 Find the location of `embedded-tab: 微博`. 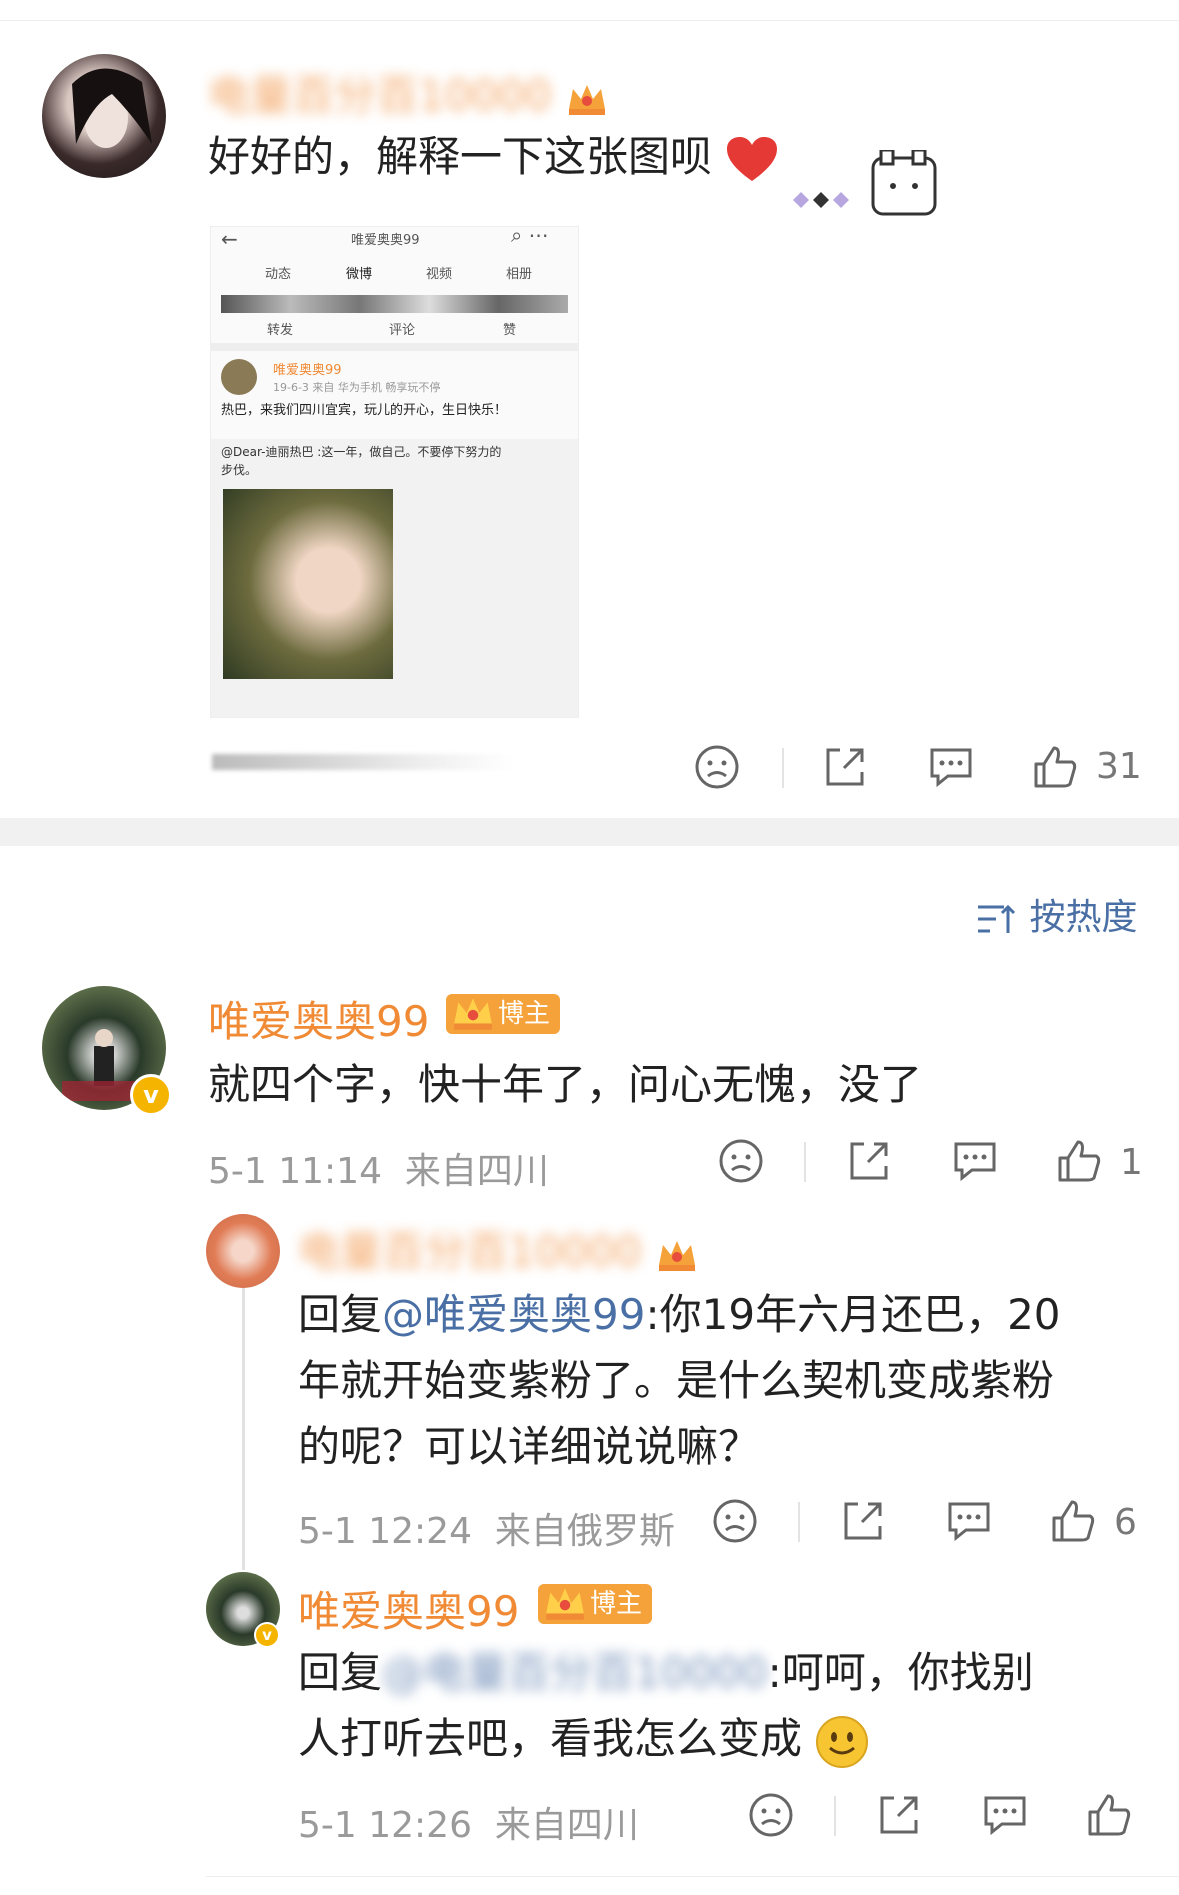

embedded-tab: 微博 is located at coordinates (359, 274).